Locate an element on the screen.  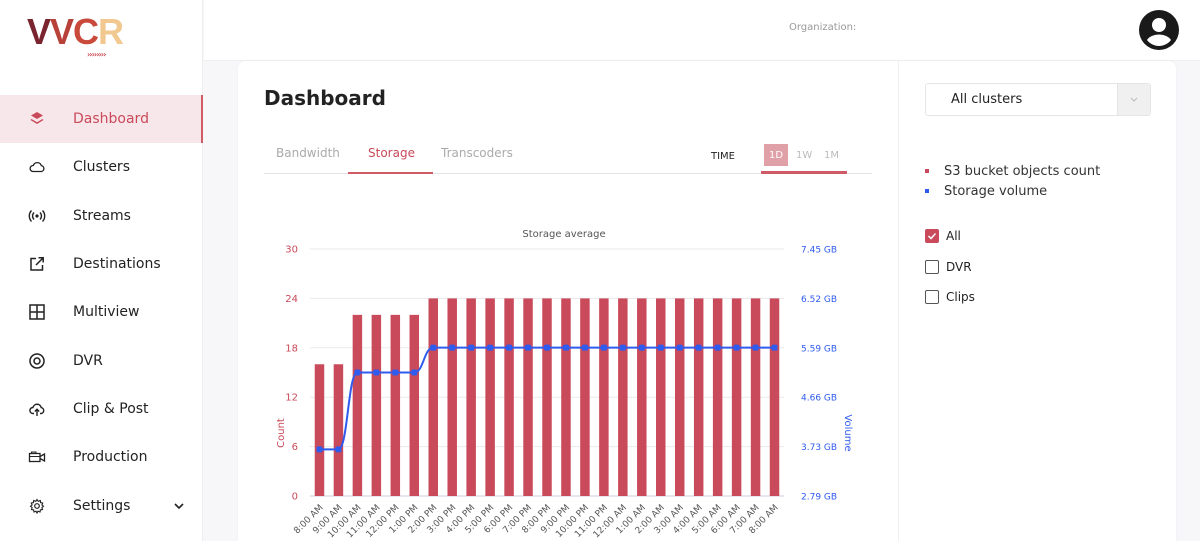
top-header: Organization: is located at coordinates (702, 30).